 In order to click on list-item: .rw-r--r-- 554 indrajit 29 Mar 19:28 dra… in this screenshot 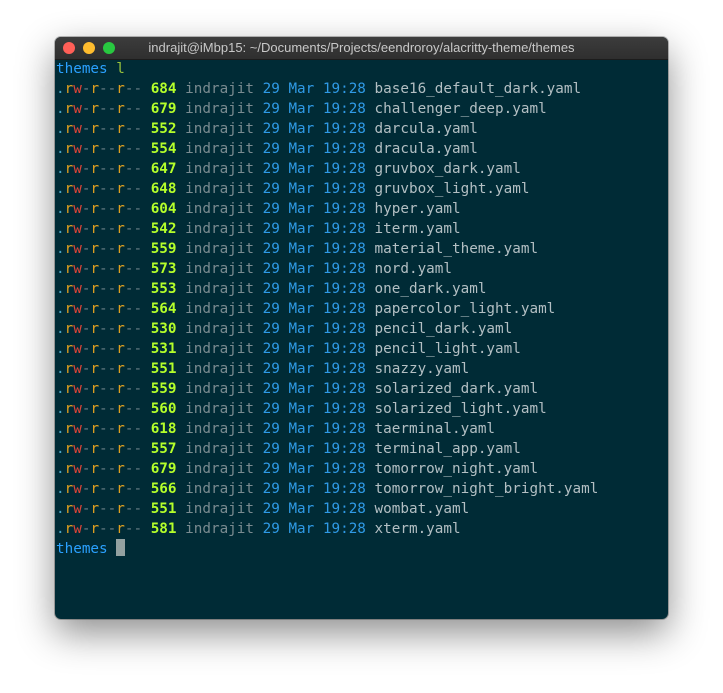, I will do `click(362, 149)`.